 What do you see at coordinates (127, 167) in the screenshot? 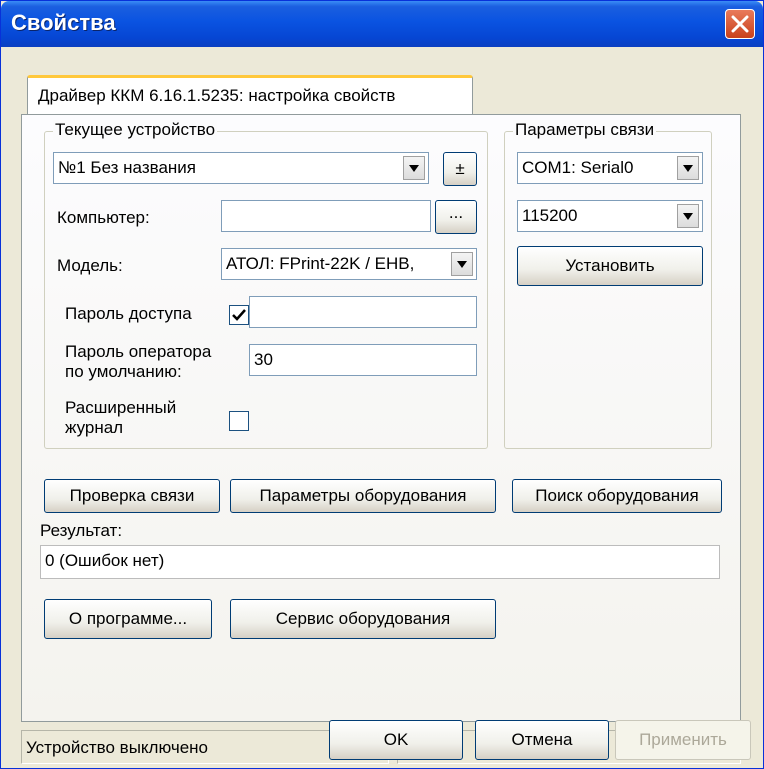
I see `device-select-value: №1 Без названия` at bounding box center [127, 167].